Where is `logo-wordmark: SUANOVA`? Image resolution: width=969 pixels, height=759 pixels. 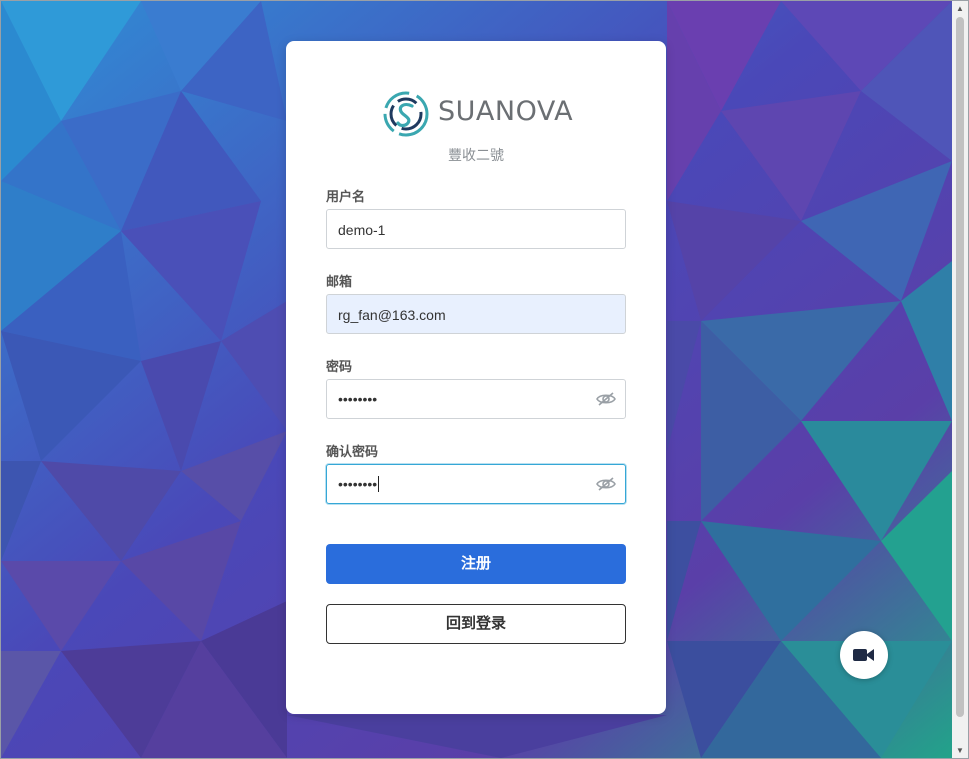
logo-wordmark: SUANOVA is located at coordinates (506, 111).